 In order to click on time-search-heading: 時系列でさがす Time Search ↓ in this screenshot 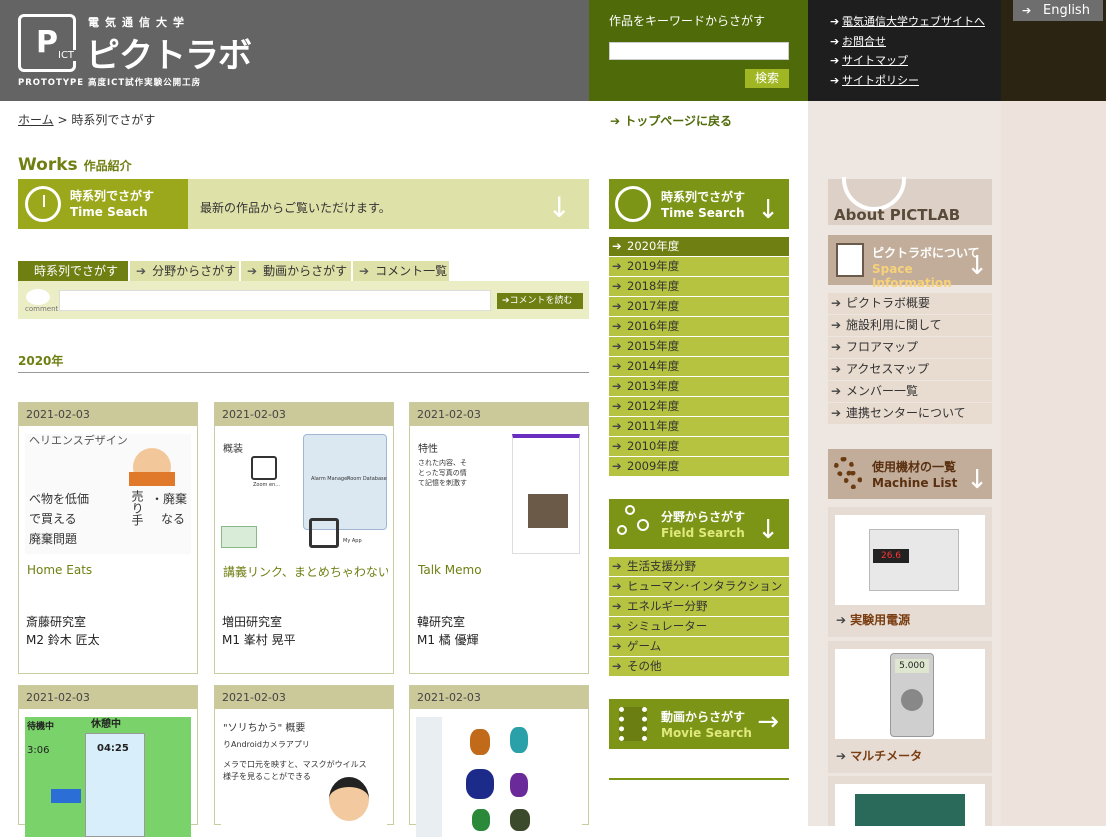, I will do `click(699, 204)`.